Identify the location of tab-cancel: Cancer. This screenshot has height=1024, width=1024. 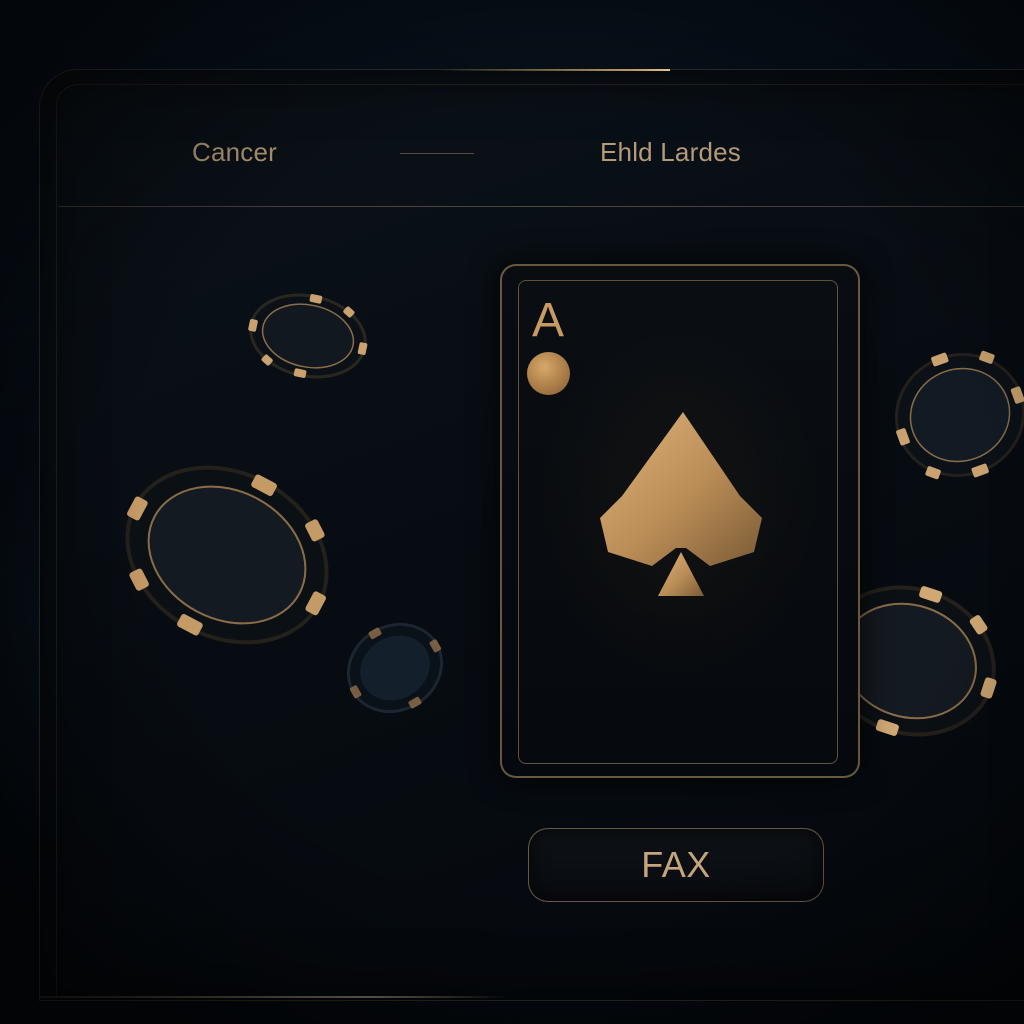
(234, 152).